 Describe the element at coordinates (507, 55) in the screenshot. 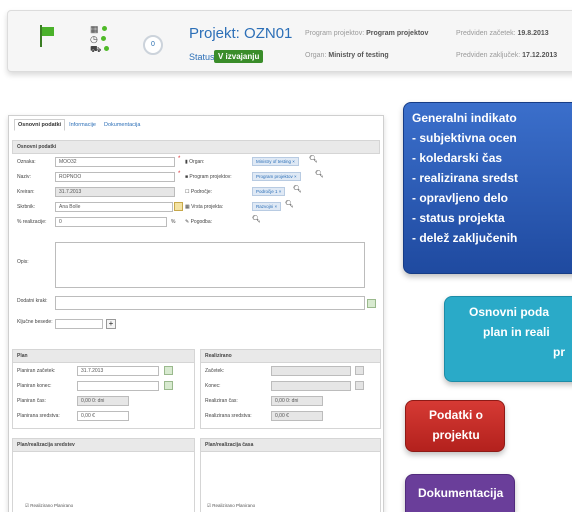

I see `end-meta: Predviden zaključek: 17.12.2013` at that location.